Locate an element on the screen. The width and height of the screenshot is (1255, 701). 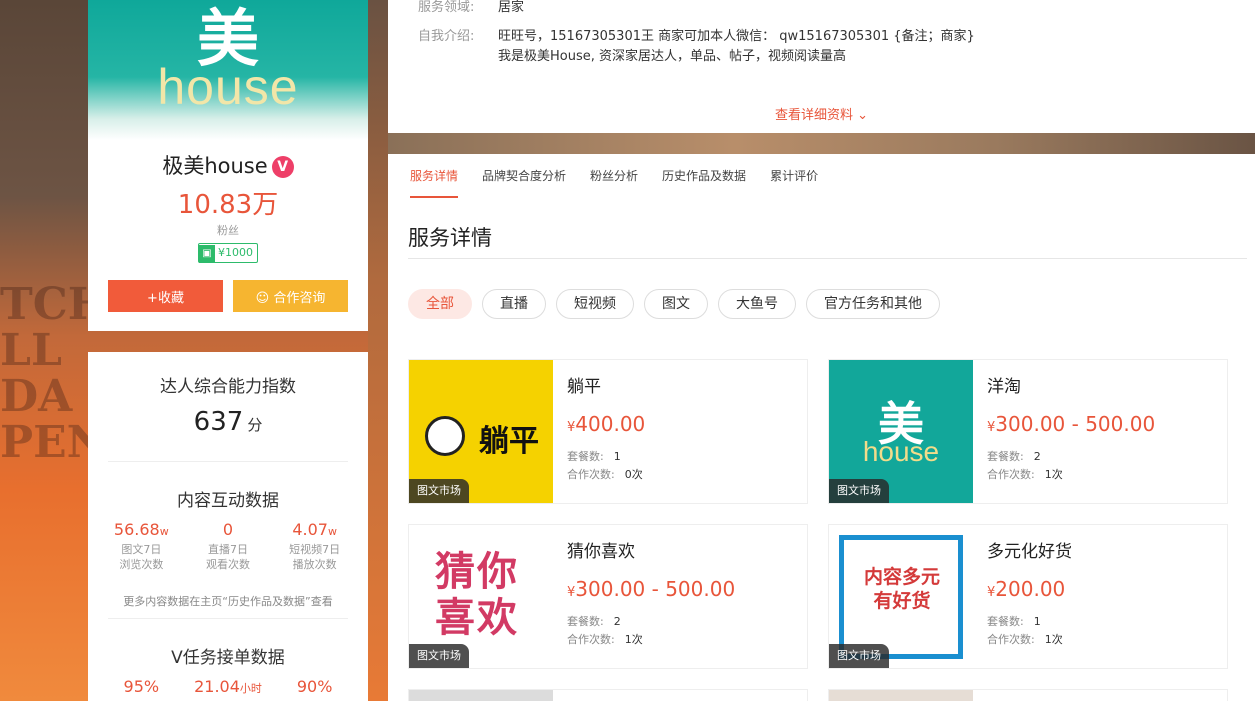
tab-bar: 服务详情 品牌契合度分析 粉丝分析 历史作品及数据 累计评价 is located at coordinates (614, 183).